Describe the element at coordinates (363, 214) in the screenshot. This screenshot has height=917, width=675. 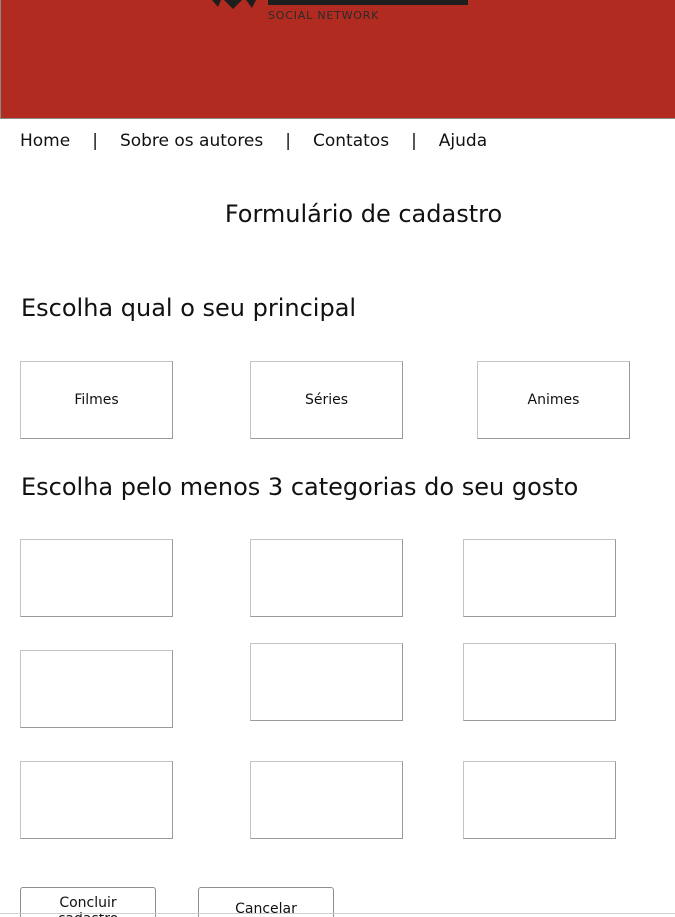
I see `page-title: Formulário de cadastro` at that location.